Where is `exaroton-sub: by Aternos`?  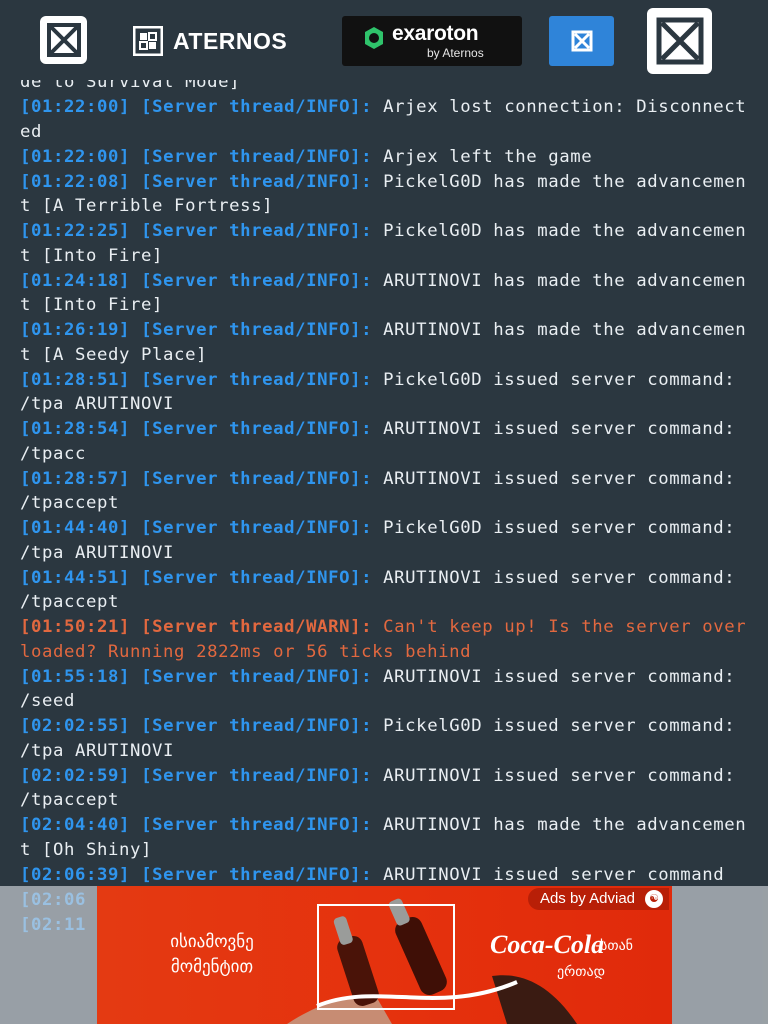 exaroton-sub: by Aternos is located at coordinates (455, 53).